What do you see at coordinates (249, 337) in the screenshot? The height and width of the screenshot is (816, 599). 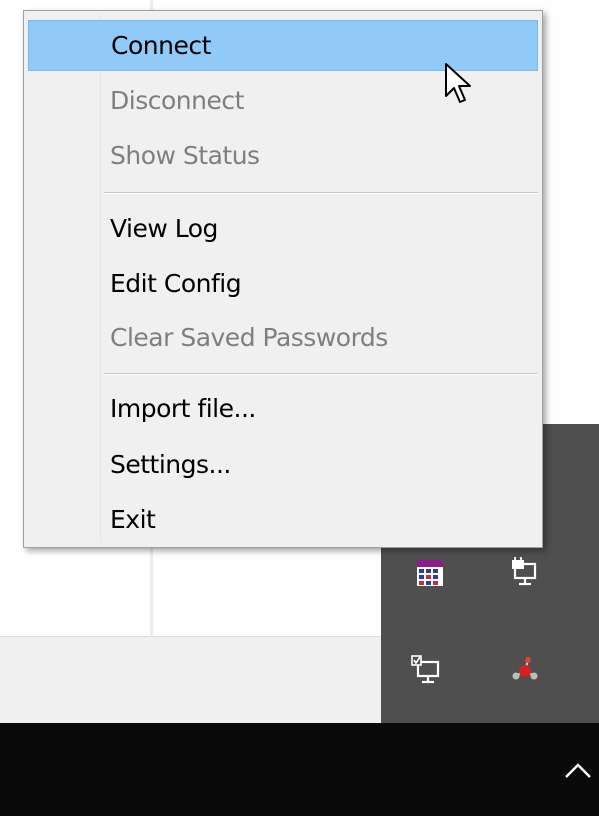 I see `menu-item-label: Clear Saved Passwords` at bounding box center [249, 337].